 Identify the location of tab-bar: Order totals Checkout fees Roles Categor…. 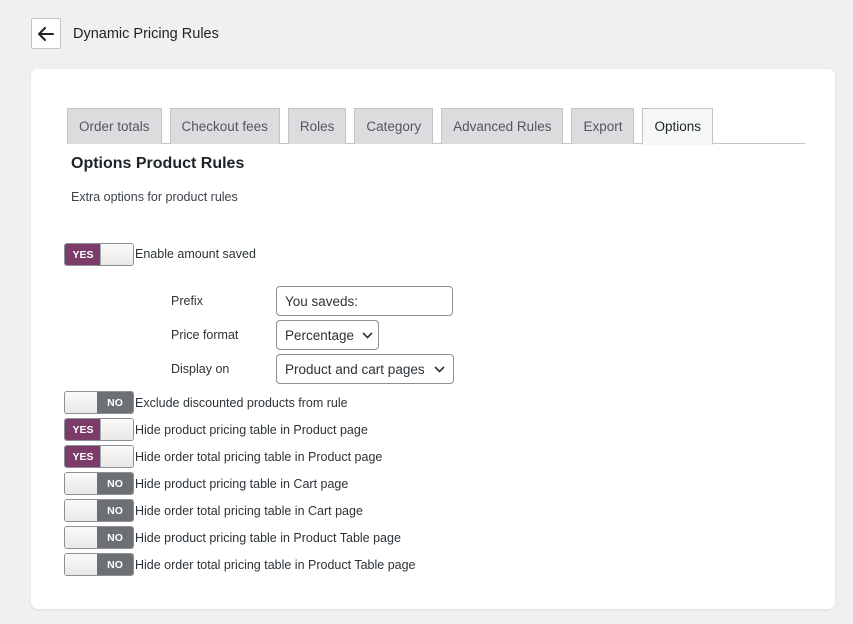
(436, 126).